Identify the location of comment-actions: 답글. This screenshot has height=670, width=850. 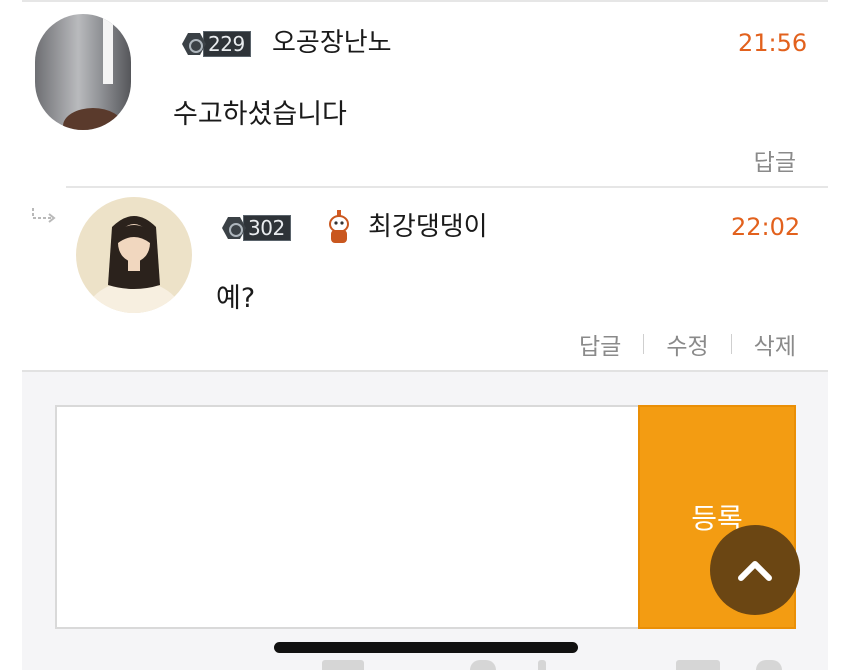
(775, 160).